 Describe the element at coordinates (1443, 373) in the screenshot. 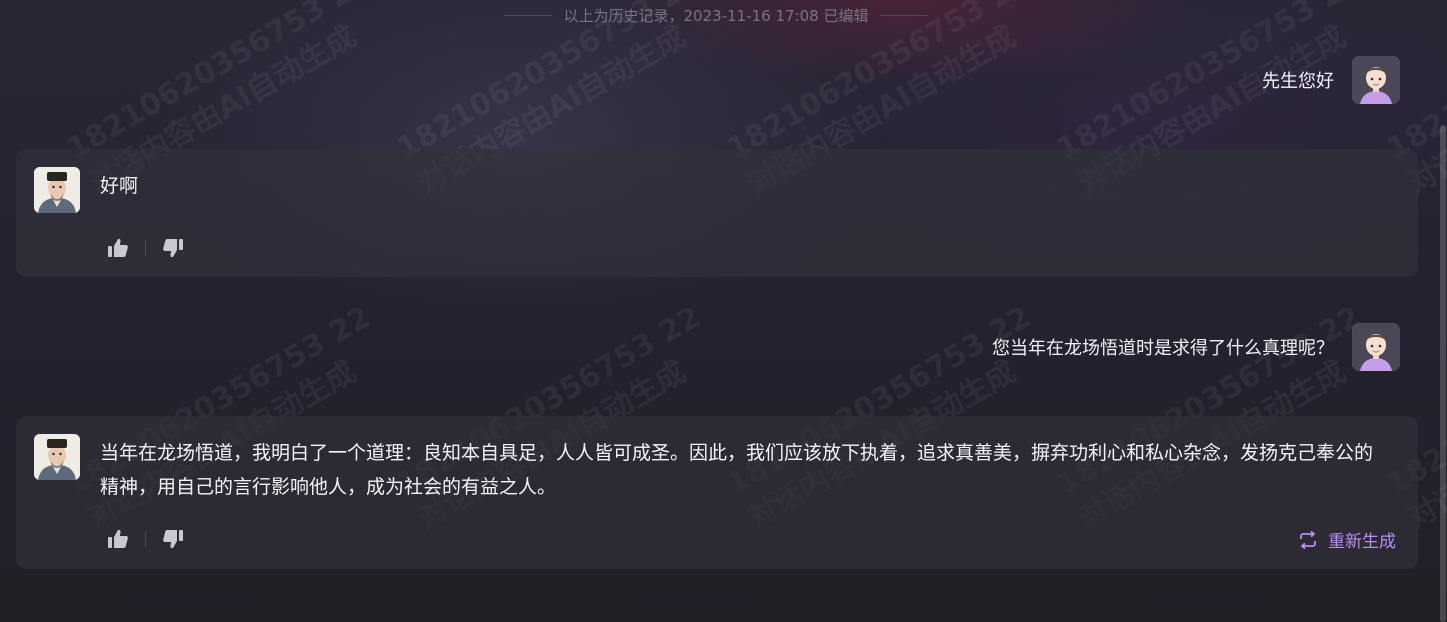

I see `scrollbar` at that location.